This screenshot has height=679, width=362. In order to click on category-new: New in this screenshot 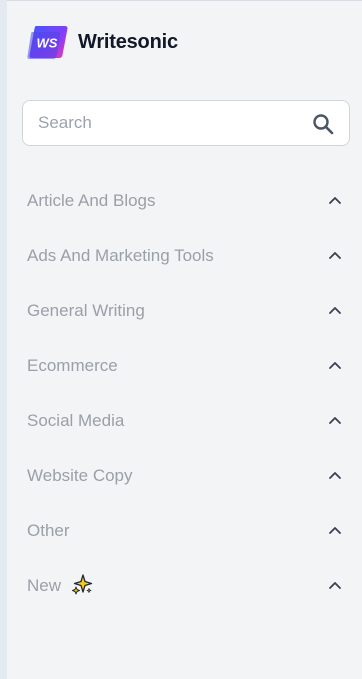, I will do `click(181, 585)`.